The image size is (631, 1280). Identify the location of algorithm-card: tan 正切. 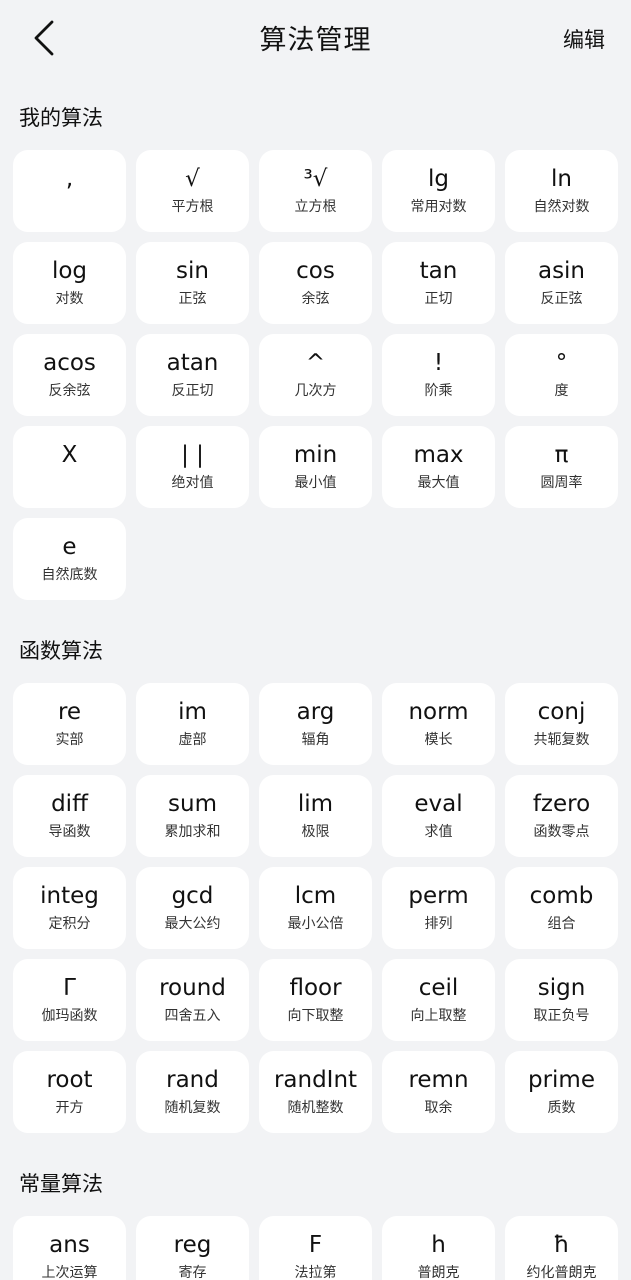
(438, 283).